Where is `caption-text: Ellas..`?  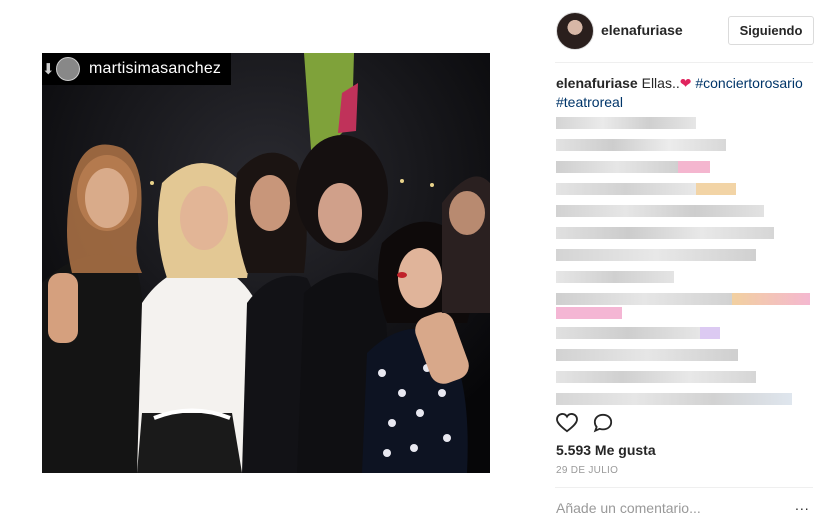 caption-text: Ellas.. is located at coordinates (660, 83).